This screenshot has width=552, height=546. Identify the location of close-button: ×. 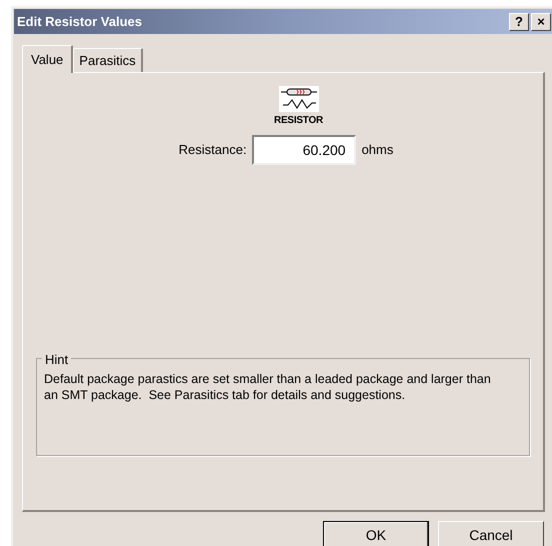
(541, 21).